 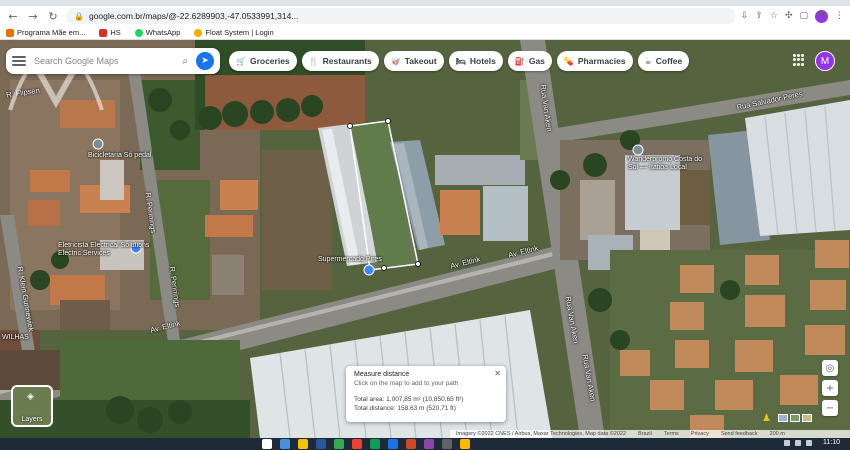 I want to click on layers-icon: ◈, so click(x=30, y=397).